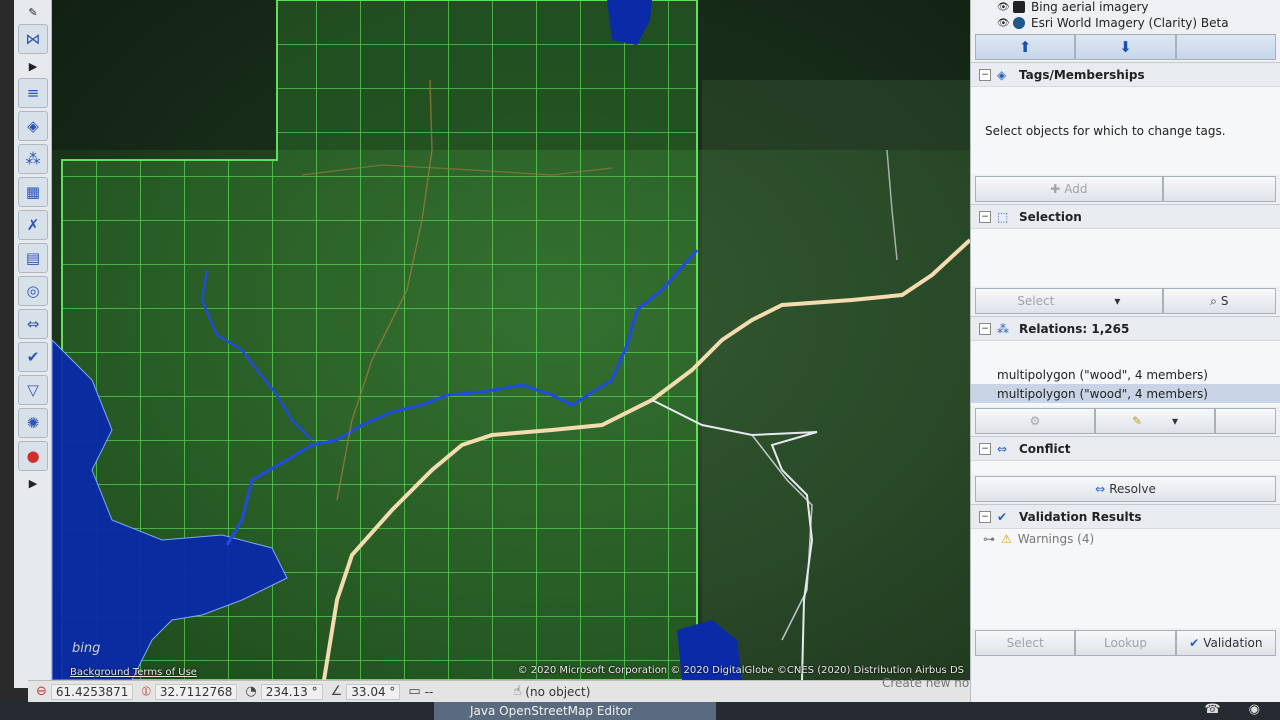 The height and width of the screenshot is (720, 1280). I want to click on location-marker-icon: ●, so click(33, 456).